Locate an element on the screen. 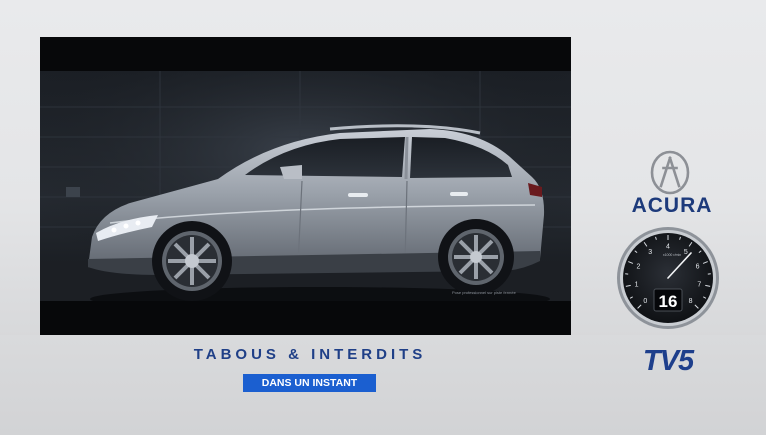 This screenshot has height=435, width=766. show-title: TABOUS & INTERDITS is located at coordinates (310, 354).